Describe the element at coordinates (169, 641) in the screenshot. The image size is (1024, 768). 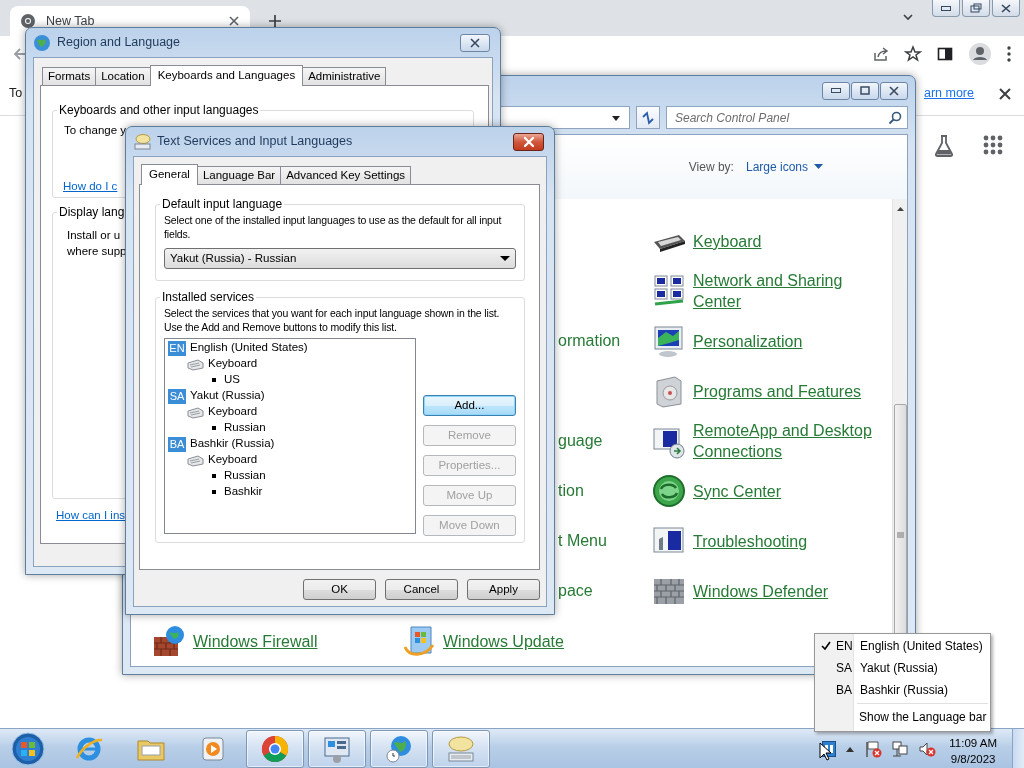
I see `firewall-icon` at that location.